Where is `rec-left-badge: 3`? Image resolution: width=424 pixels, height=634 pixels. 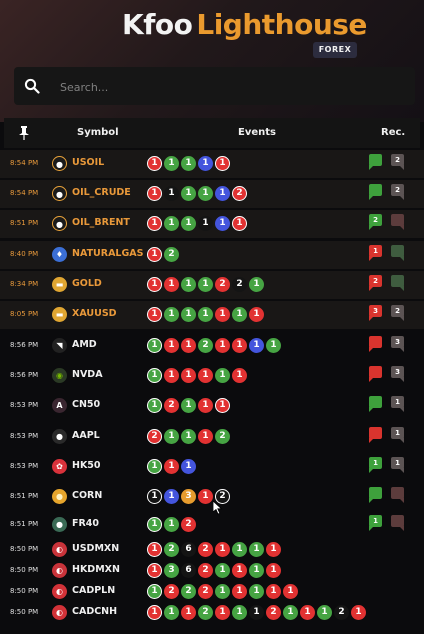 rec-left-badge: 3 is located at coordinates (375, 313).